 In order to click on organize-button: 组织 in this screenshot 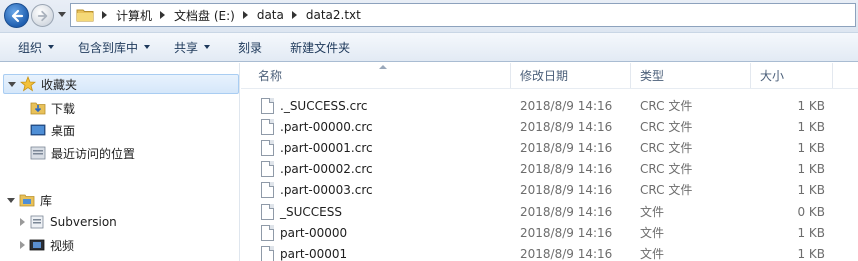, I will do `click(36, 47)`.